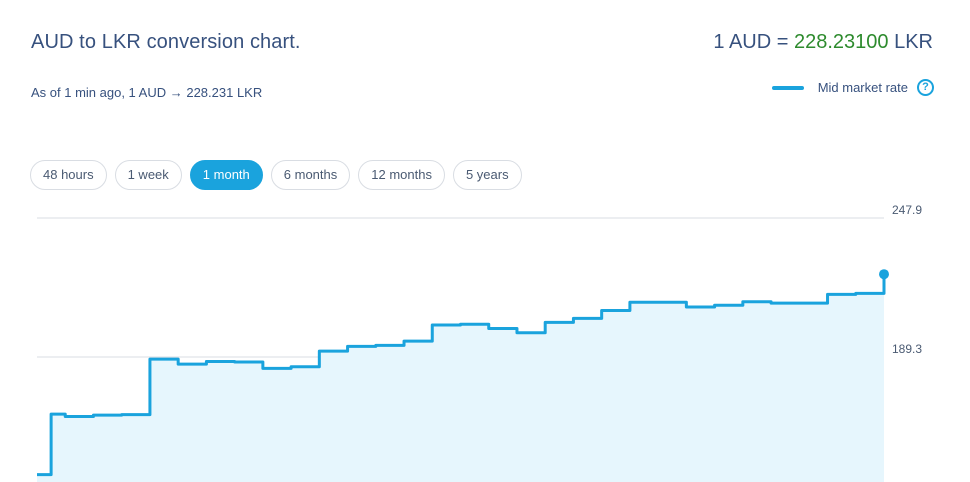  Describe the element at coordinates (907, 279) in the screenshot. I see `y-tick-labels: 247.9 189.3` at that location.